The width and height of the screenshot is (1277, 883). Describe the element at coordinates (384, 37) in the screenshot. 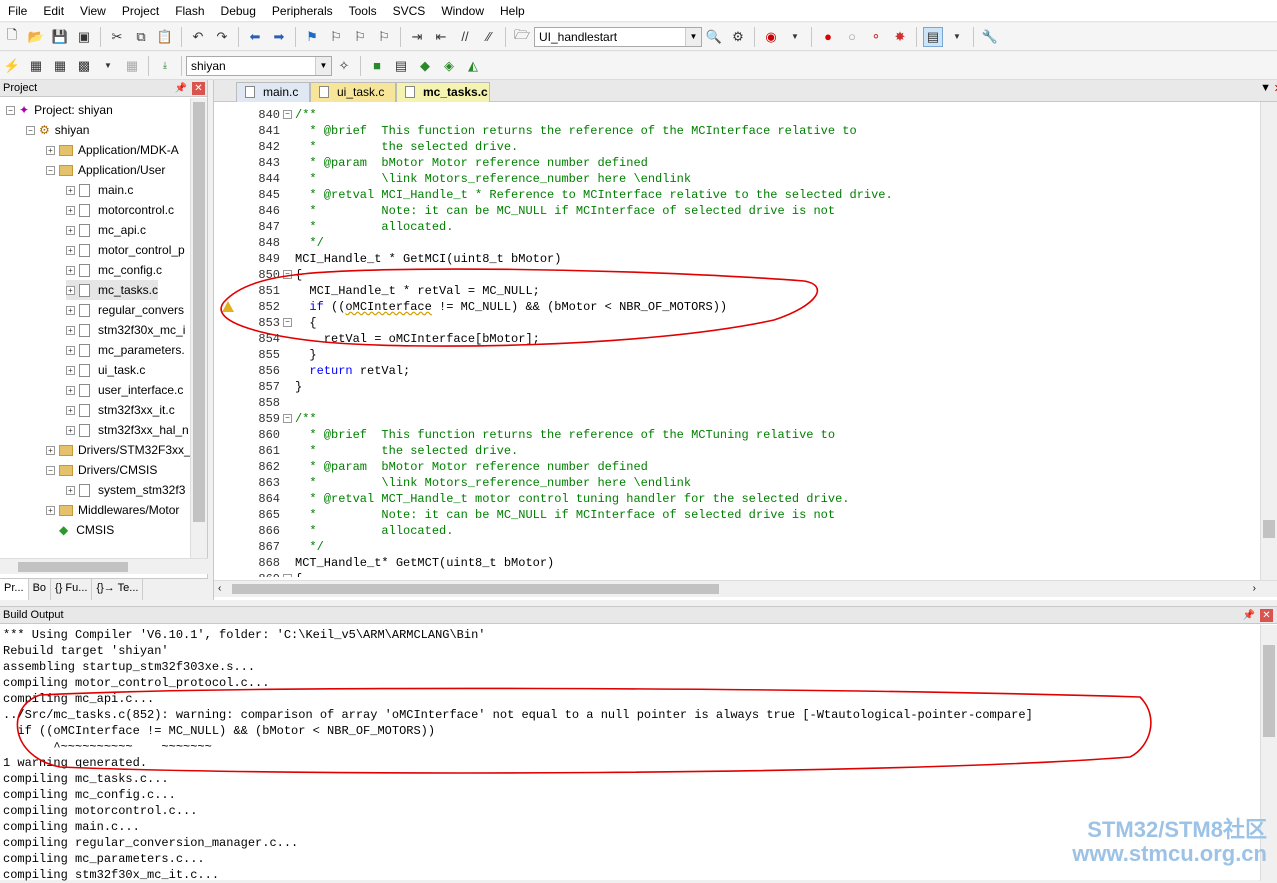

I see `clear-bookmarks-icon: ⚐` at that location.